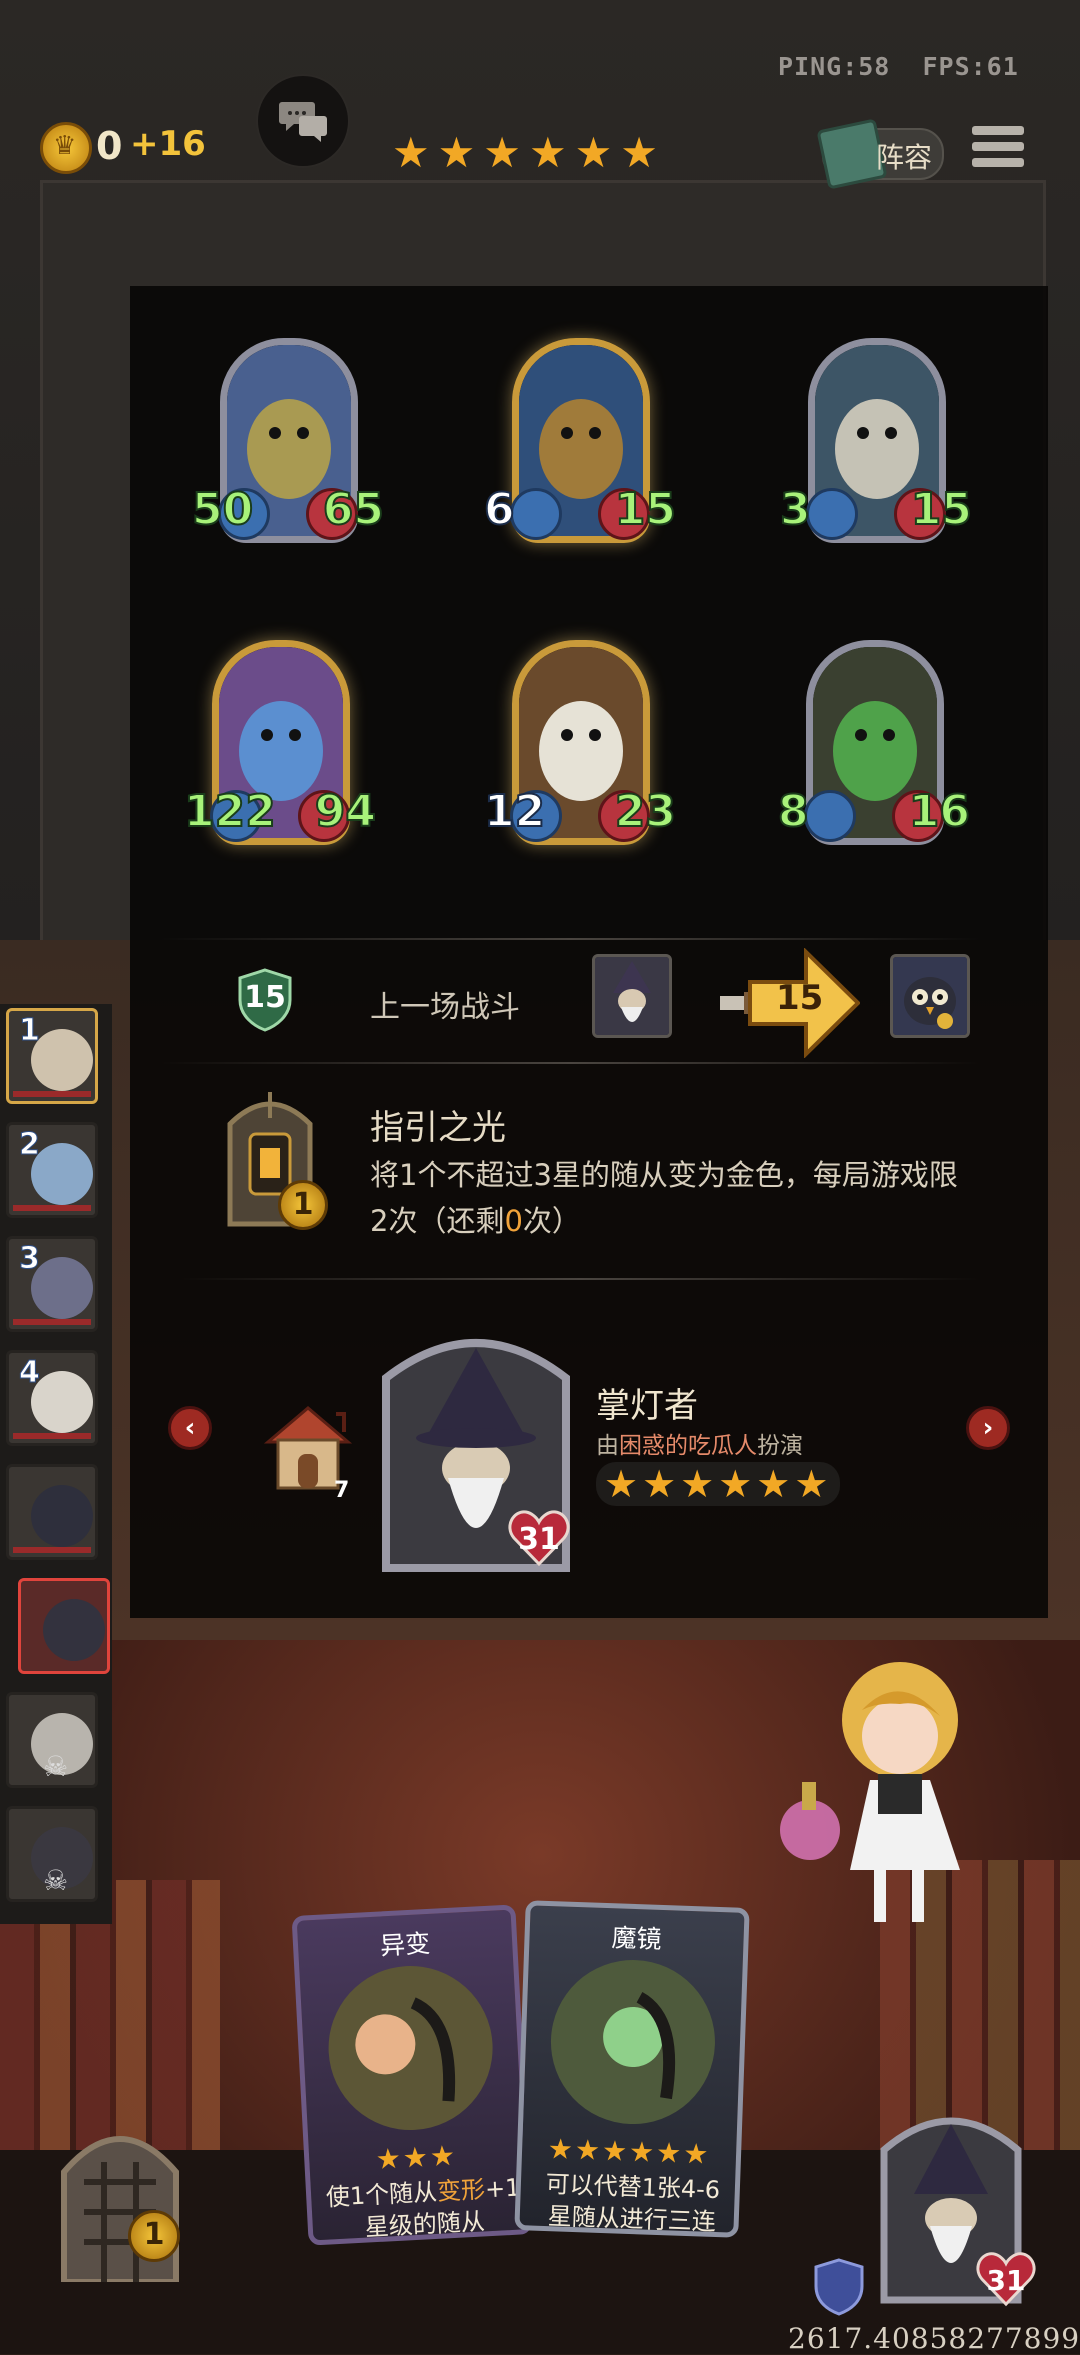 Image resolution: width=1080 pixels, height=2355 pixels. What do you see at coordinates (410, 2048) in the screenshot?
I see `mutation-art-icon` at bounding box center [410, 2048].